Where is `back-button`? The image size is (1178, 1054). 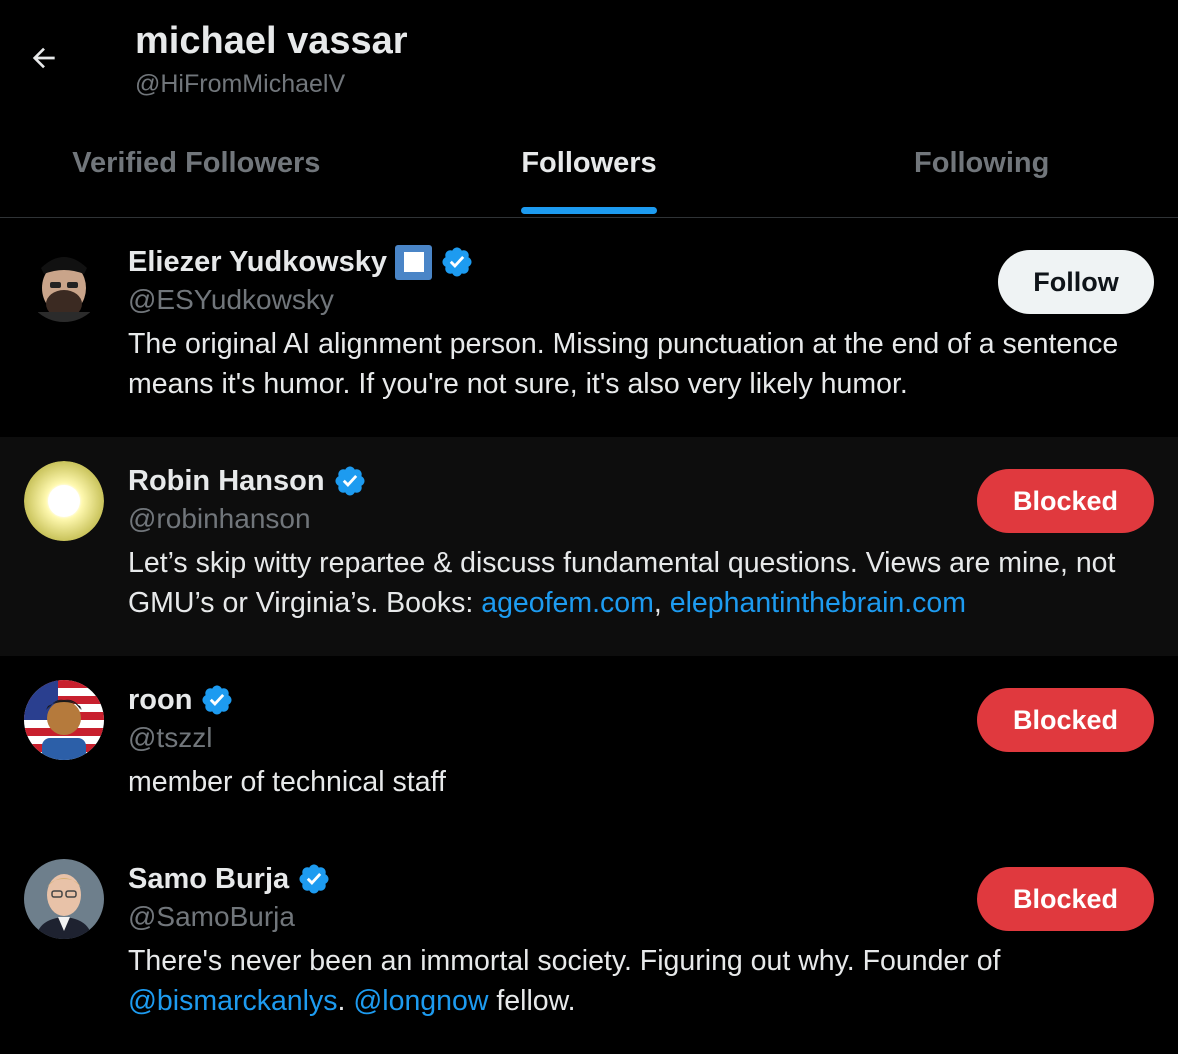
back-button is located at coordinates (44, 58).